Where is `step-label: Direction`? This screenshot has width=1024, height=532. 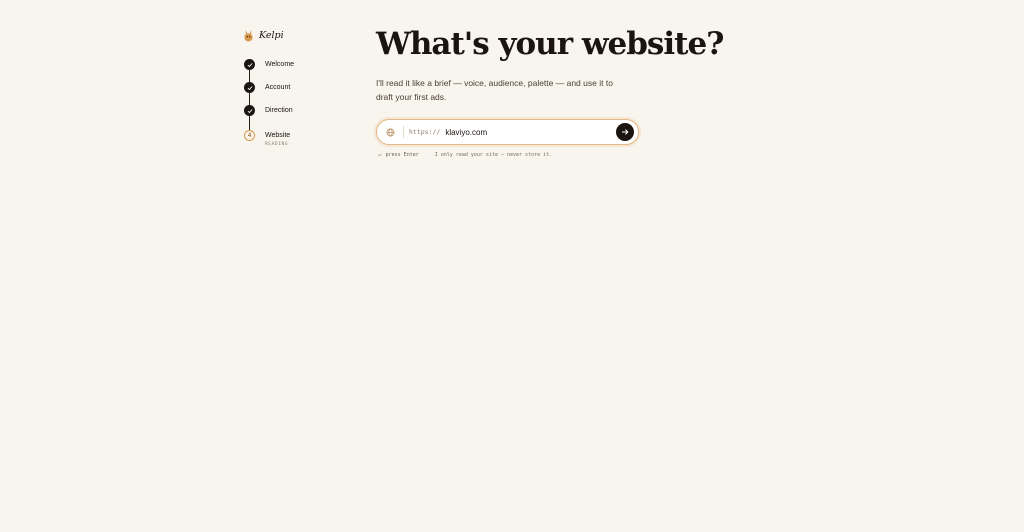
step-label: Direction is located at coordinates (279, 110).